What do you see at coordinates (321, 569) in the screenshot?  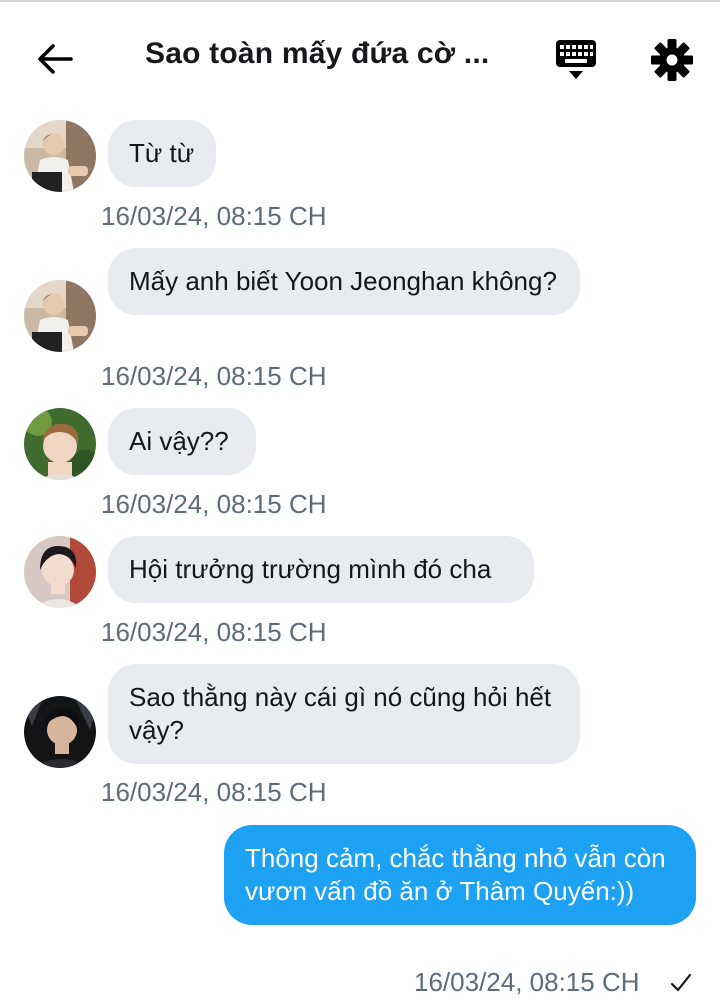 I see `message-bubble: Hội trưởng trường mình đó cha` at bounding box center [321, 569].